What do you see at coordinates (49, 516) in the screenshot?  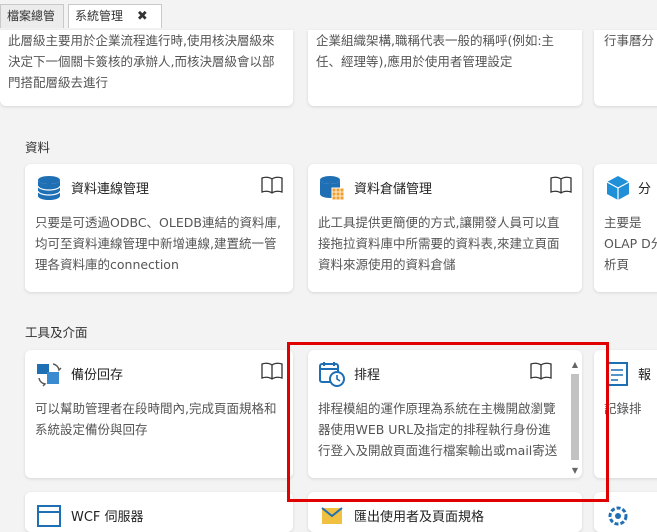 I see `server-icon` at bounding box center [49, 516].